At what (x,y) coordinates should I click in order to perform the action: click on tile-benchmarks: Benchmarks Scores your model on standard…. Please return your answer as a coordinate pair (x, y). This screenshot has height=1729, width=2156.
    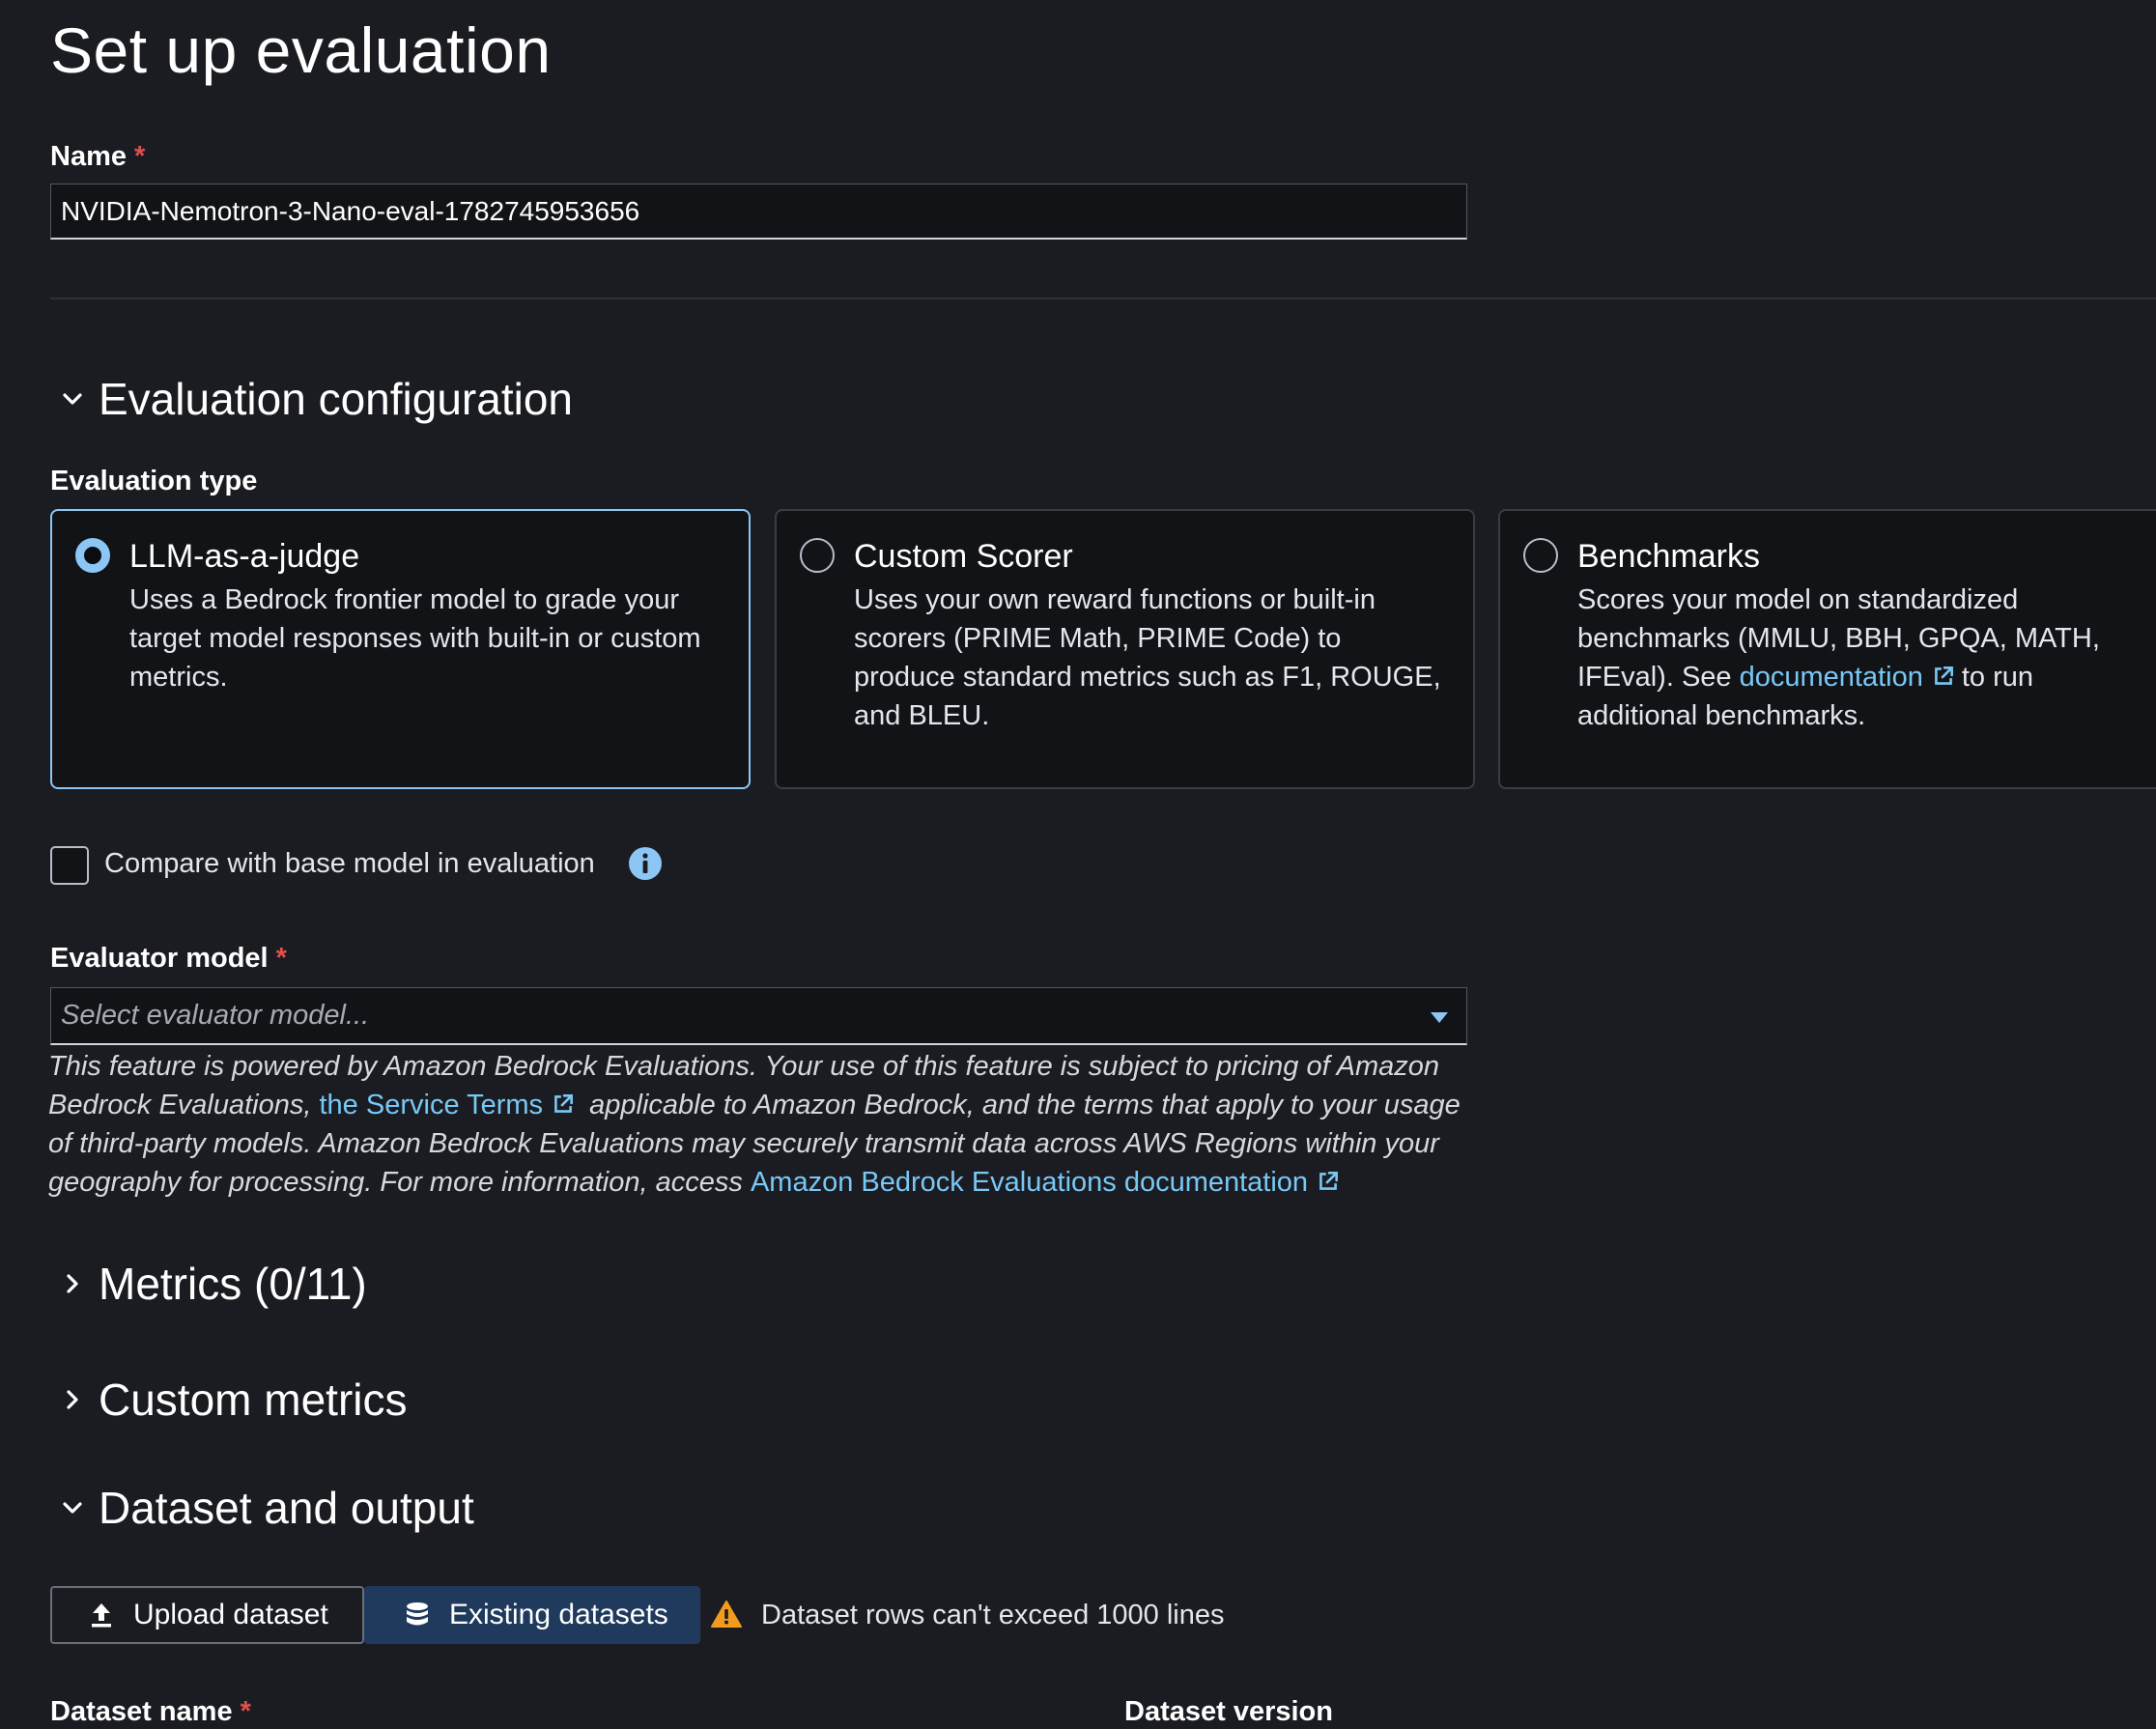
    Looking at the image, I should click on (1827, 649).